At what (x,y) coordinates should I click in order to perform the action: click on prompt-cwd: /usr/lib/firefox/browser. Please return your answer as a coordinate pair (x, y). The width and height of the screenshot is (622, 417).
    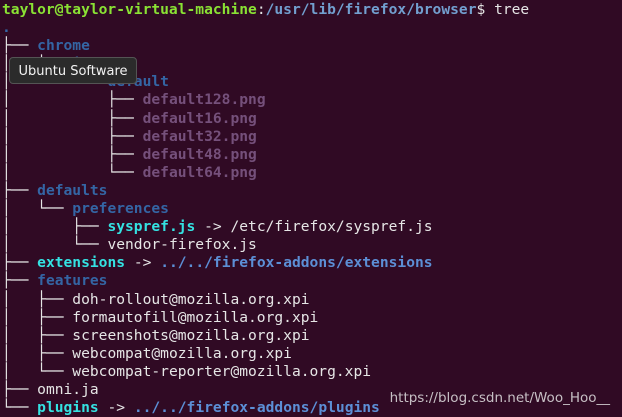
    Looking at the image, I should click on (371, 9).